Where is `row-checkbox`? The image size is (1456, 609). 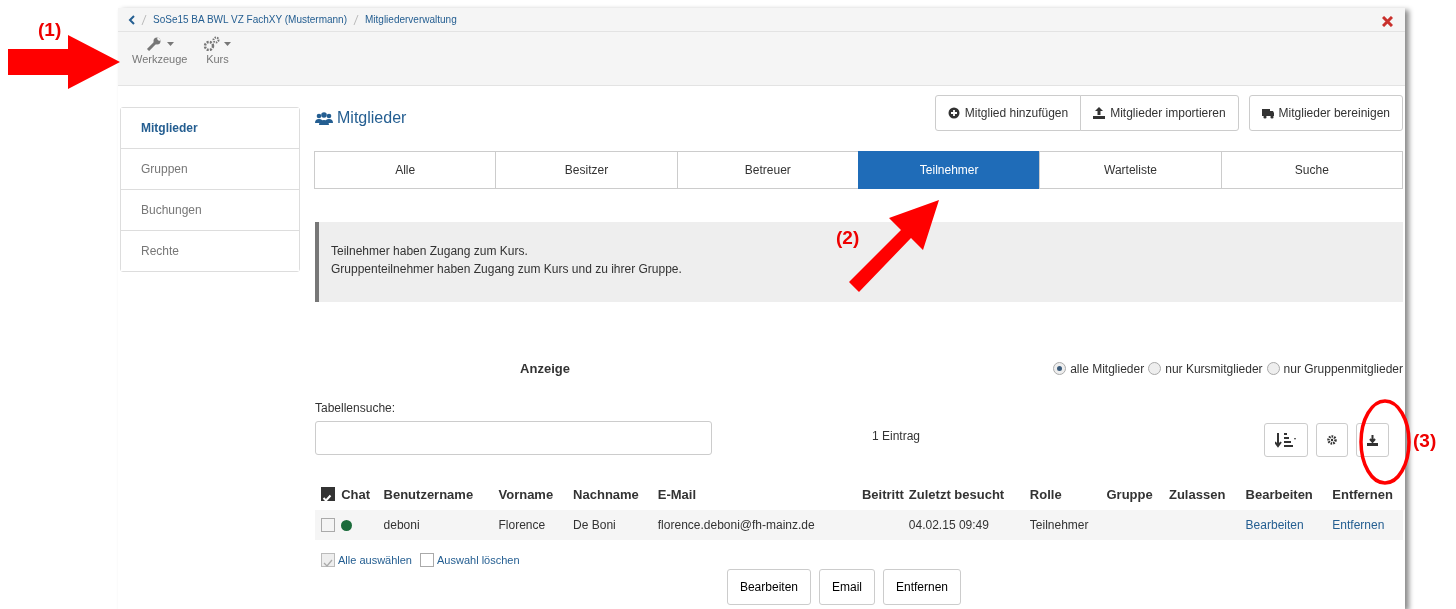
row-checkbox is located at coordinates (328, 525).